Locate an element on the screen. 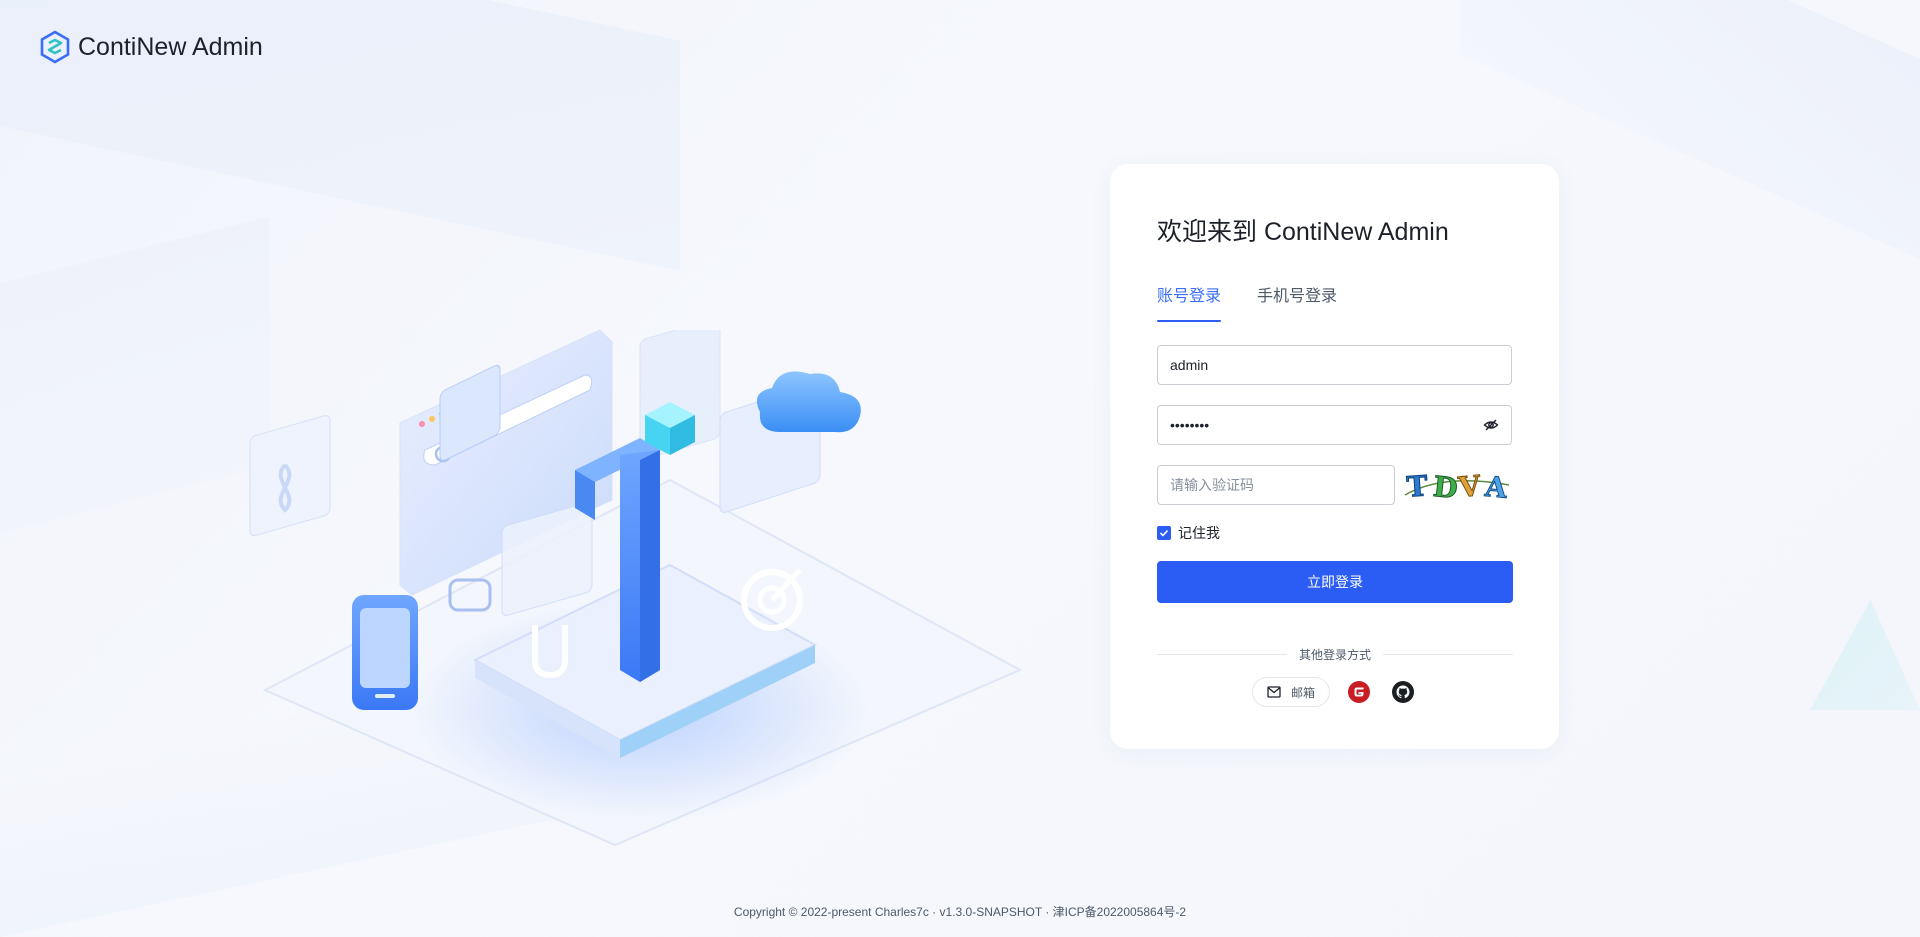 Image resolution: width=1920 pixels, height=937 pixels. email-login-button: 邮箱 is located at coordinates (1290, 692).